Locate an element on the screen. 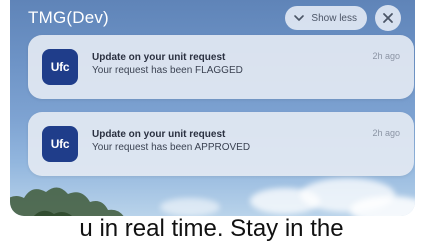 The width and height of the screenshot is (423, 243). notification-group-header: TMG(Dev) Show less is located at coordinates (214, 18).